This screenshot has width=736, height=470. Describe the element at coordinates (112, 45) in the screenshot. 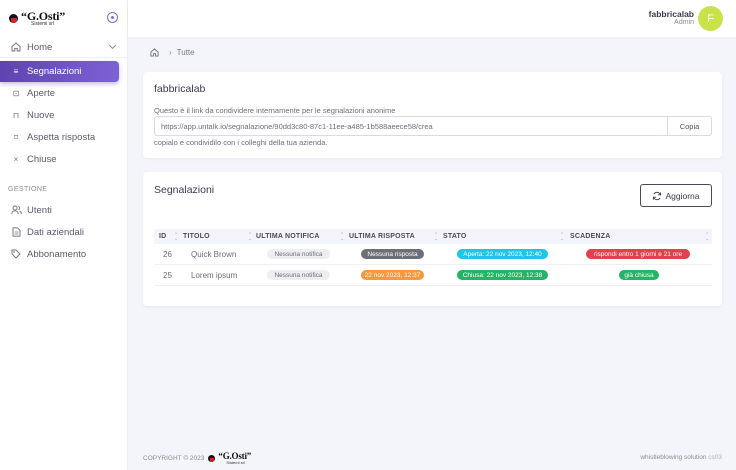

I see `chevron-down-icon` at that location.